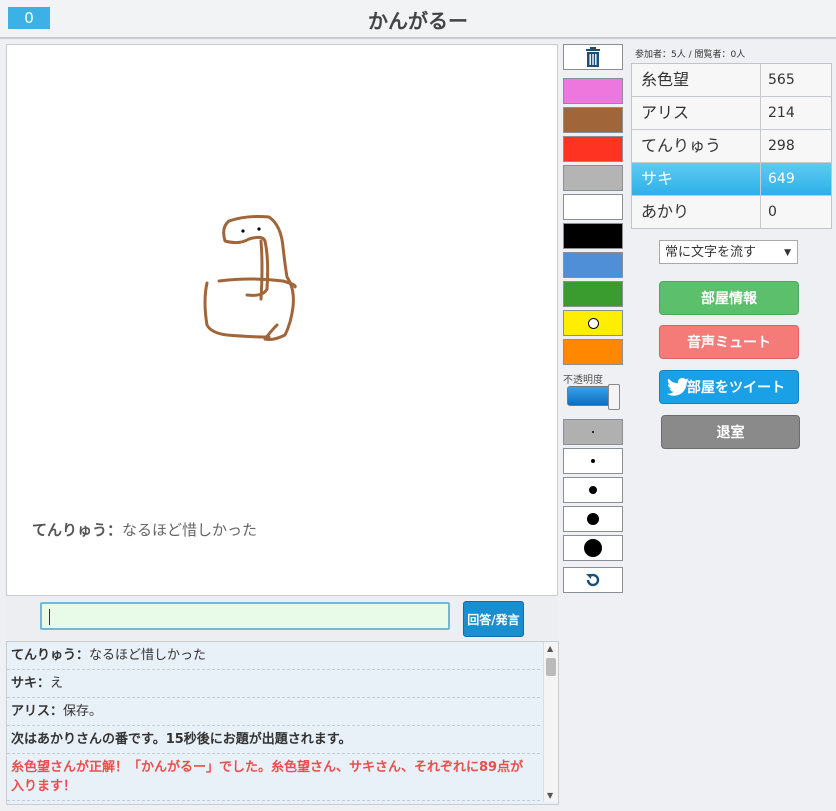 The height and width of the screenshot is (811, 836). What do you see at coordinates (781, 179) in the screenshot?
I see `player-score: 649` at bounding box center [781, 179].